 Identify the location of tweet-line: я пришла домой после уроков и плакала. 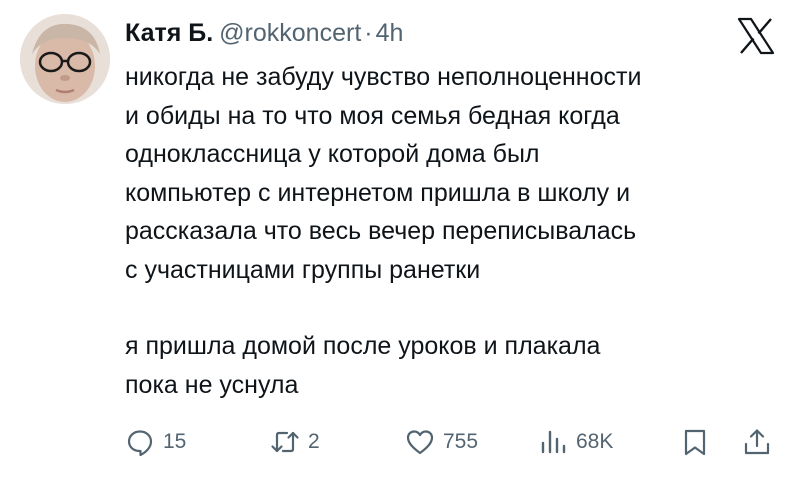
(363, 346).